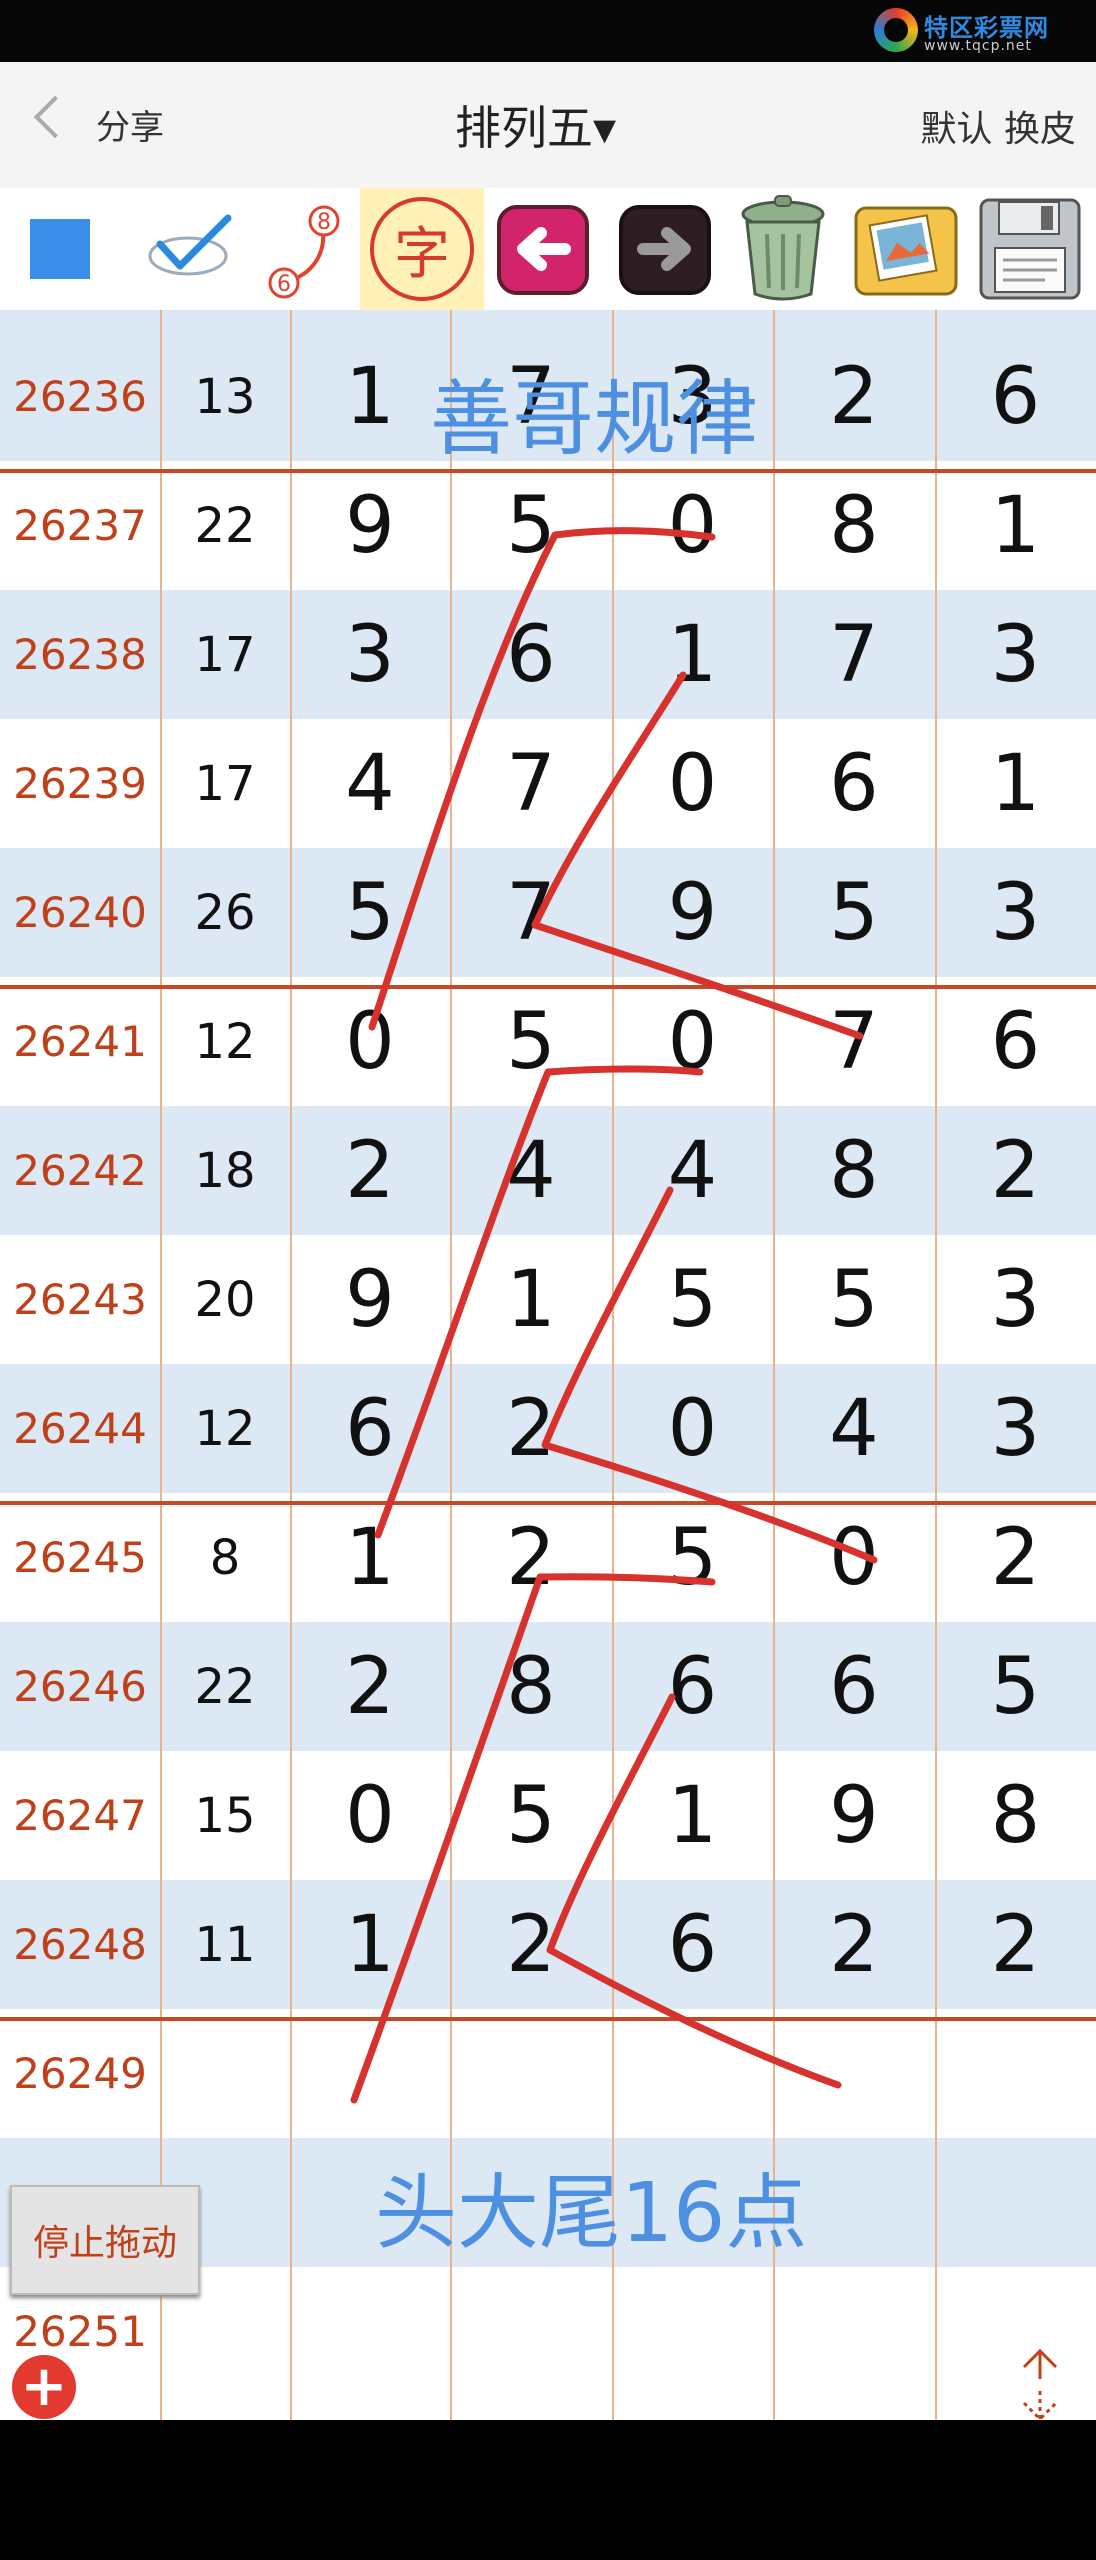 Image resolution: width=1096 pixels, height=2560 pixels. I want to click on annotation-prediction: 头大尾16点, so click(591, 2213).